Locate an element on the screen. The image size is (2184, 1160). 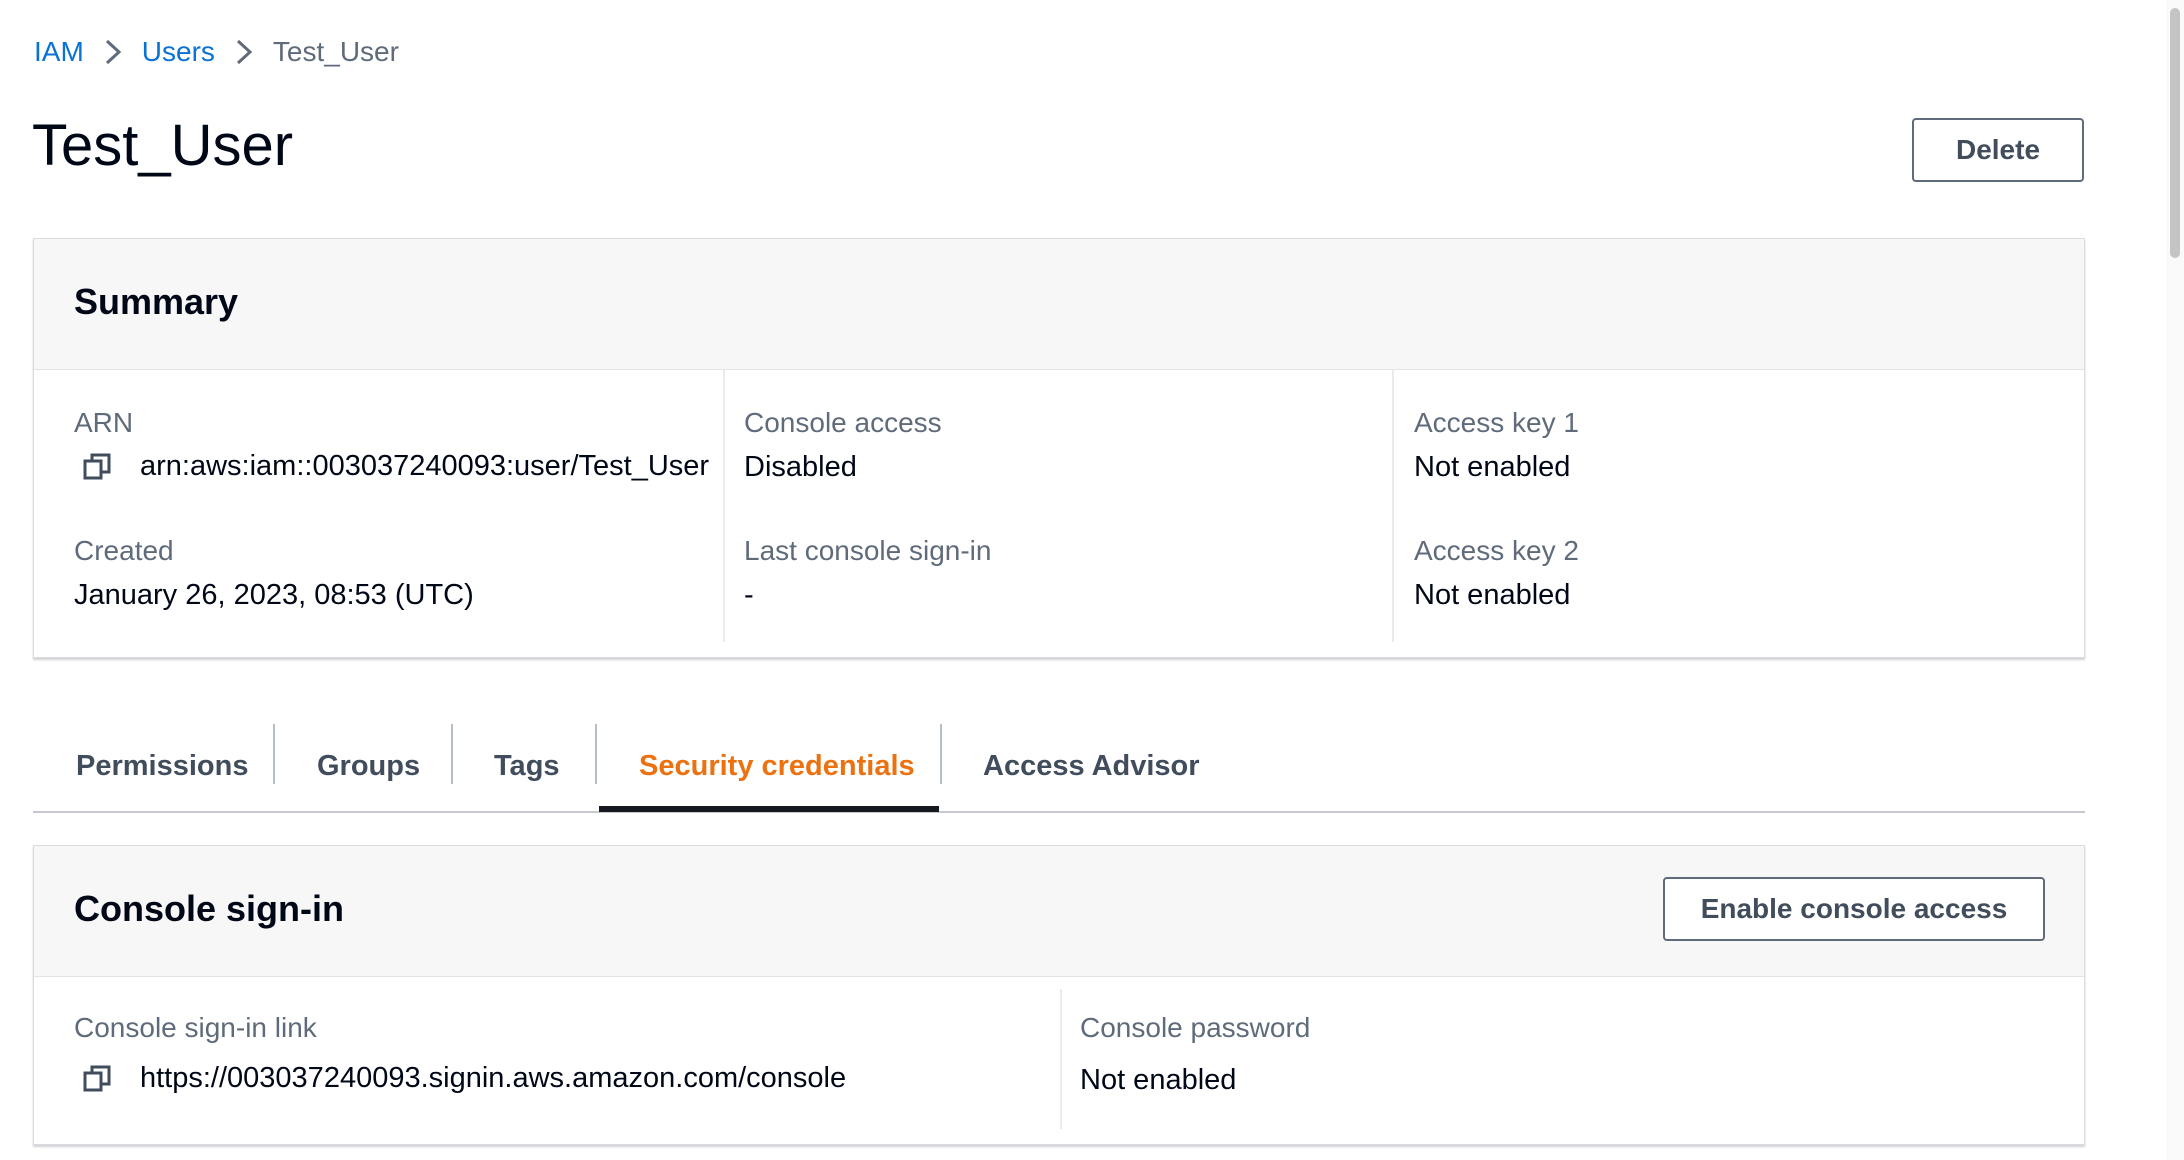
created-label: Created is located at coordinates (124, 550).